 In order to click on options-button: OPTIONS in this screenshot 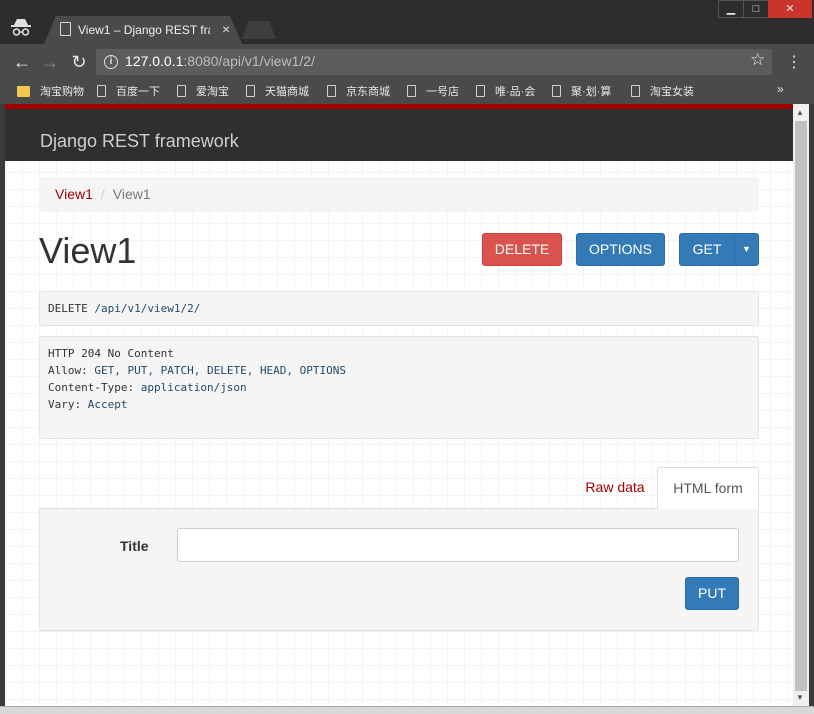, I will do `click(620, 249)`.